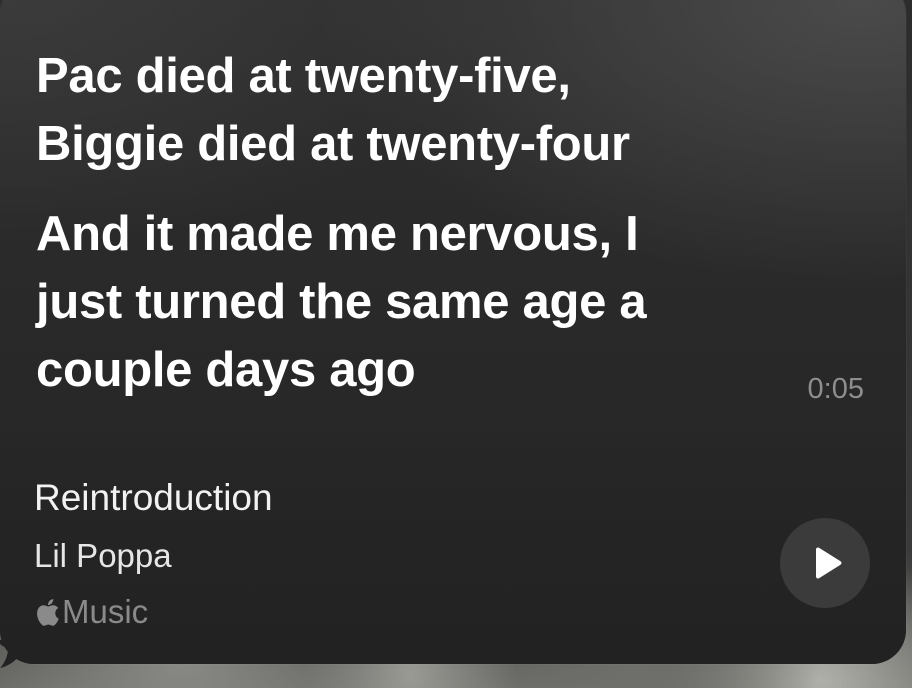 This screenshot has height=688, width=912. What do you see at coordinates (105, 611) in the screenshot?
I see `service-name: Music` at bounding box center [105, 611].